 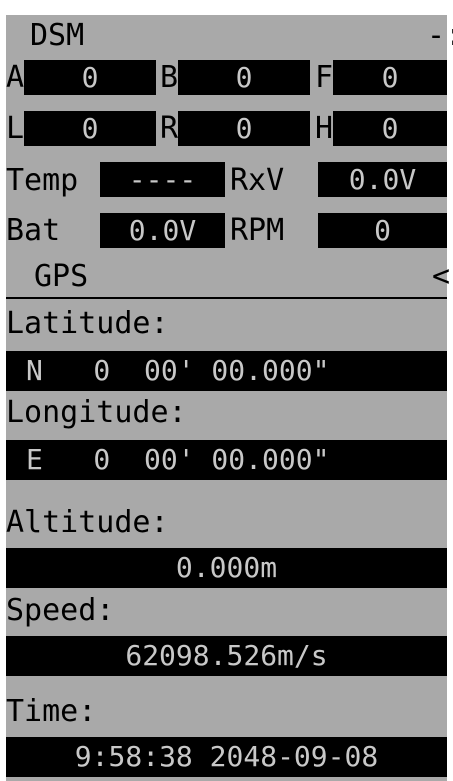 What do you see at coordinates (390, 128) in the screenshot?
I see `channel-h-value: 0` at bounding box center [390, 128].